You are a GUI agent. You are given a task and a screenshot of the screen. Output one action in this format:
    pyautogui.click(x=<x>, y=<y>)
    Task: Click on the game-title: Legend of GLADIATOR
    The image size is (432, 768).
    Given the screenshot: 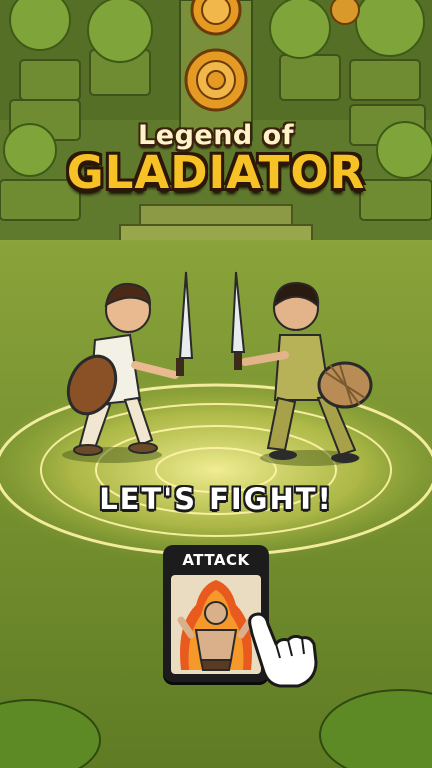 What is the action you would take?
    pyautogui.click(x=216, y=158)
    